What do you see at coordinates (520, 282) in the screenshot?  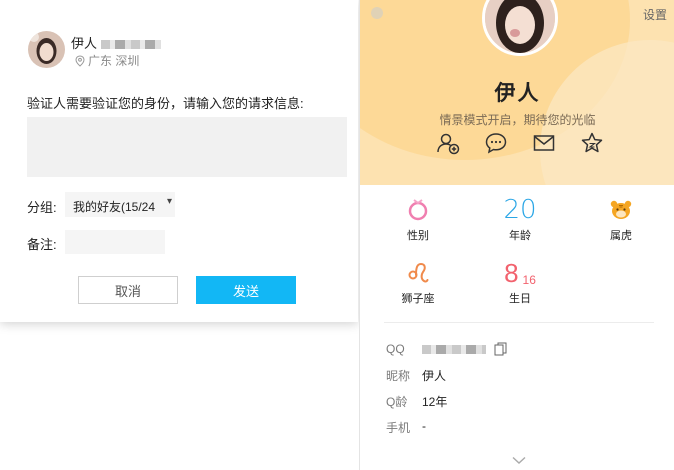 I see `birthday-item: 8 16 生日` at bounding box center [520, 282].